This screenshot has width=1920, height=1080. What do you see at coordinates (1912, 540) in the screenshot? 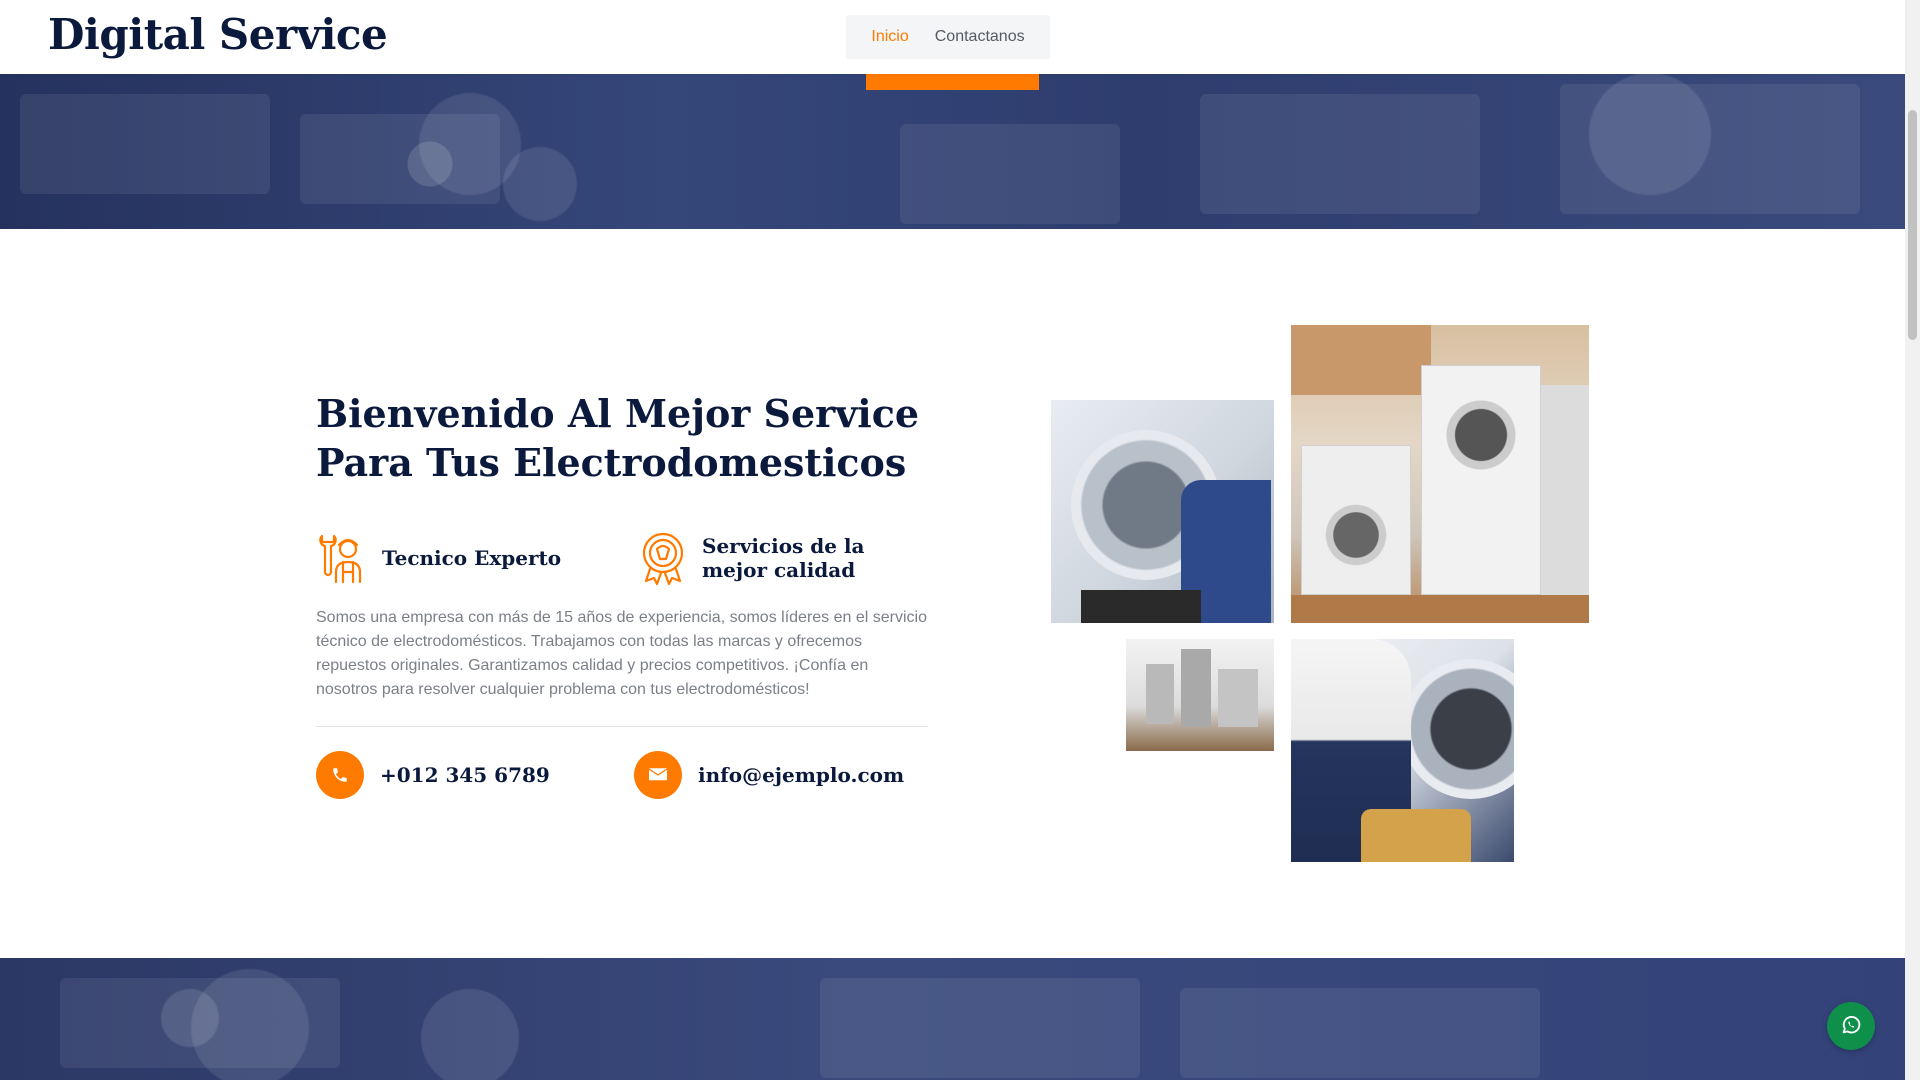
I see `page-scrollbar` at bounding box center [1912, 540].